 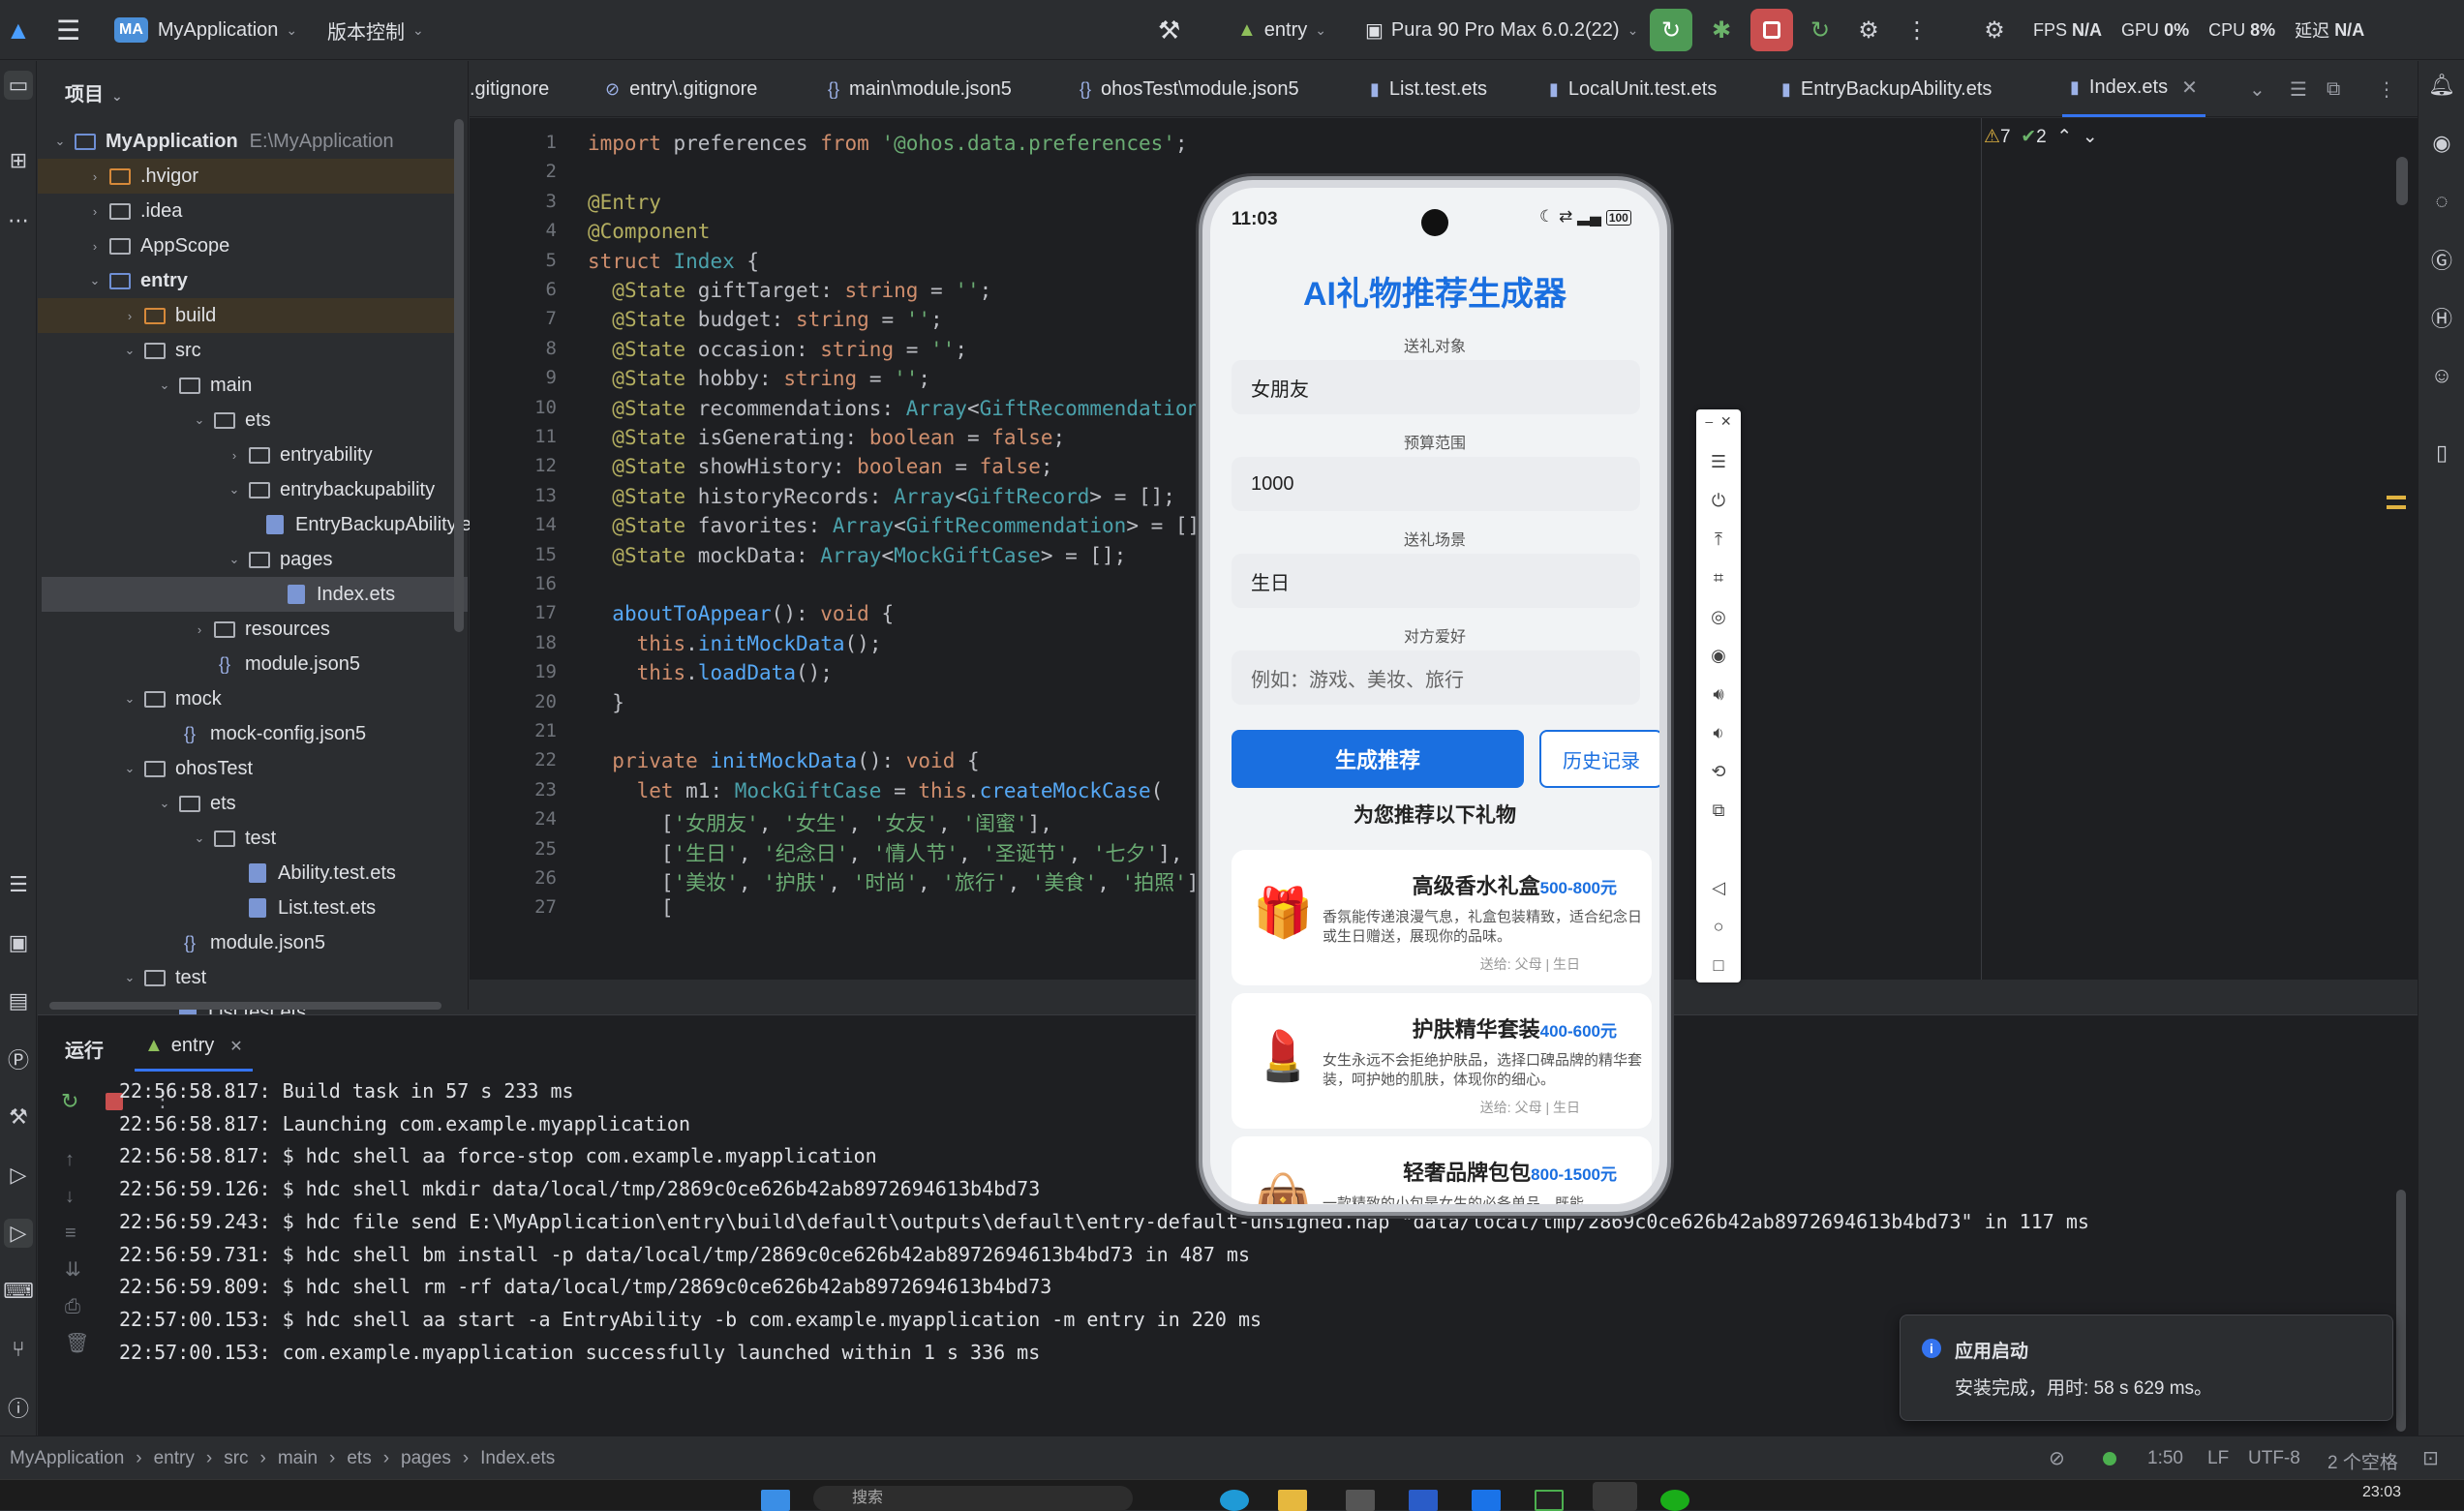 What do you see at coordinates (510, 89) in the screenshot?
I see `tab-gitignore: .gitignore` at bounding box center [510, 89].